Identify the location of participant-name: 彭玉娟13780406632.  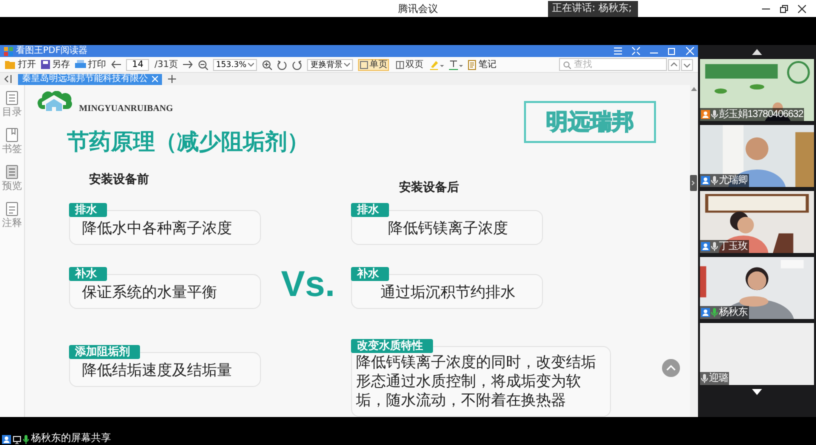
(761, 114).